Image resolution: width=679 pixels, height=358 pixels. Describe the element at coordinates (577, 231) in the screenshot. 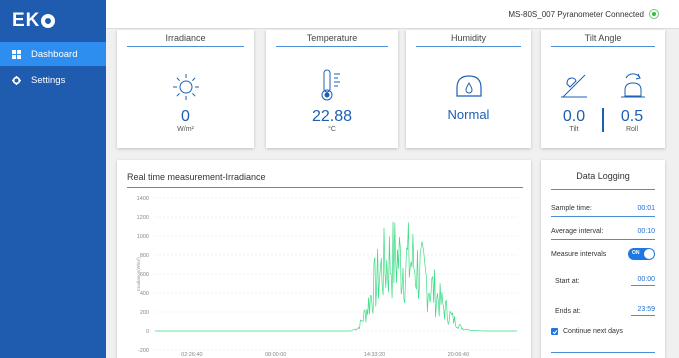

I see `average-interval-label: Average interval:` at that location.